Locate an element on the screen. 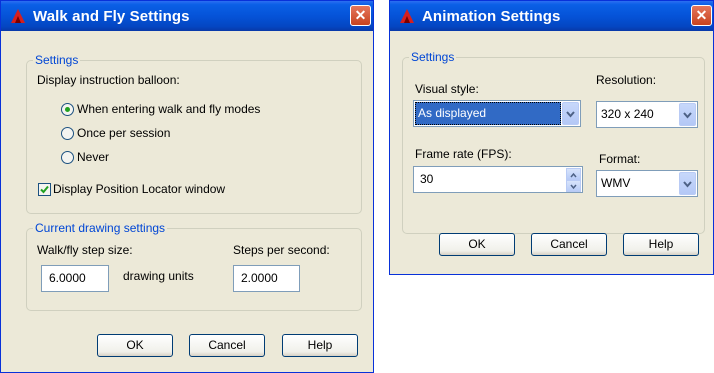  title-bar: Walk and Fly Settings ✕ is located at coordinates (187, 16).